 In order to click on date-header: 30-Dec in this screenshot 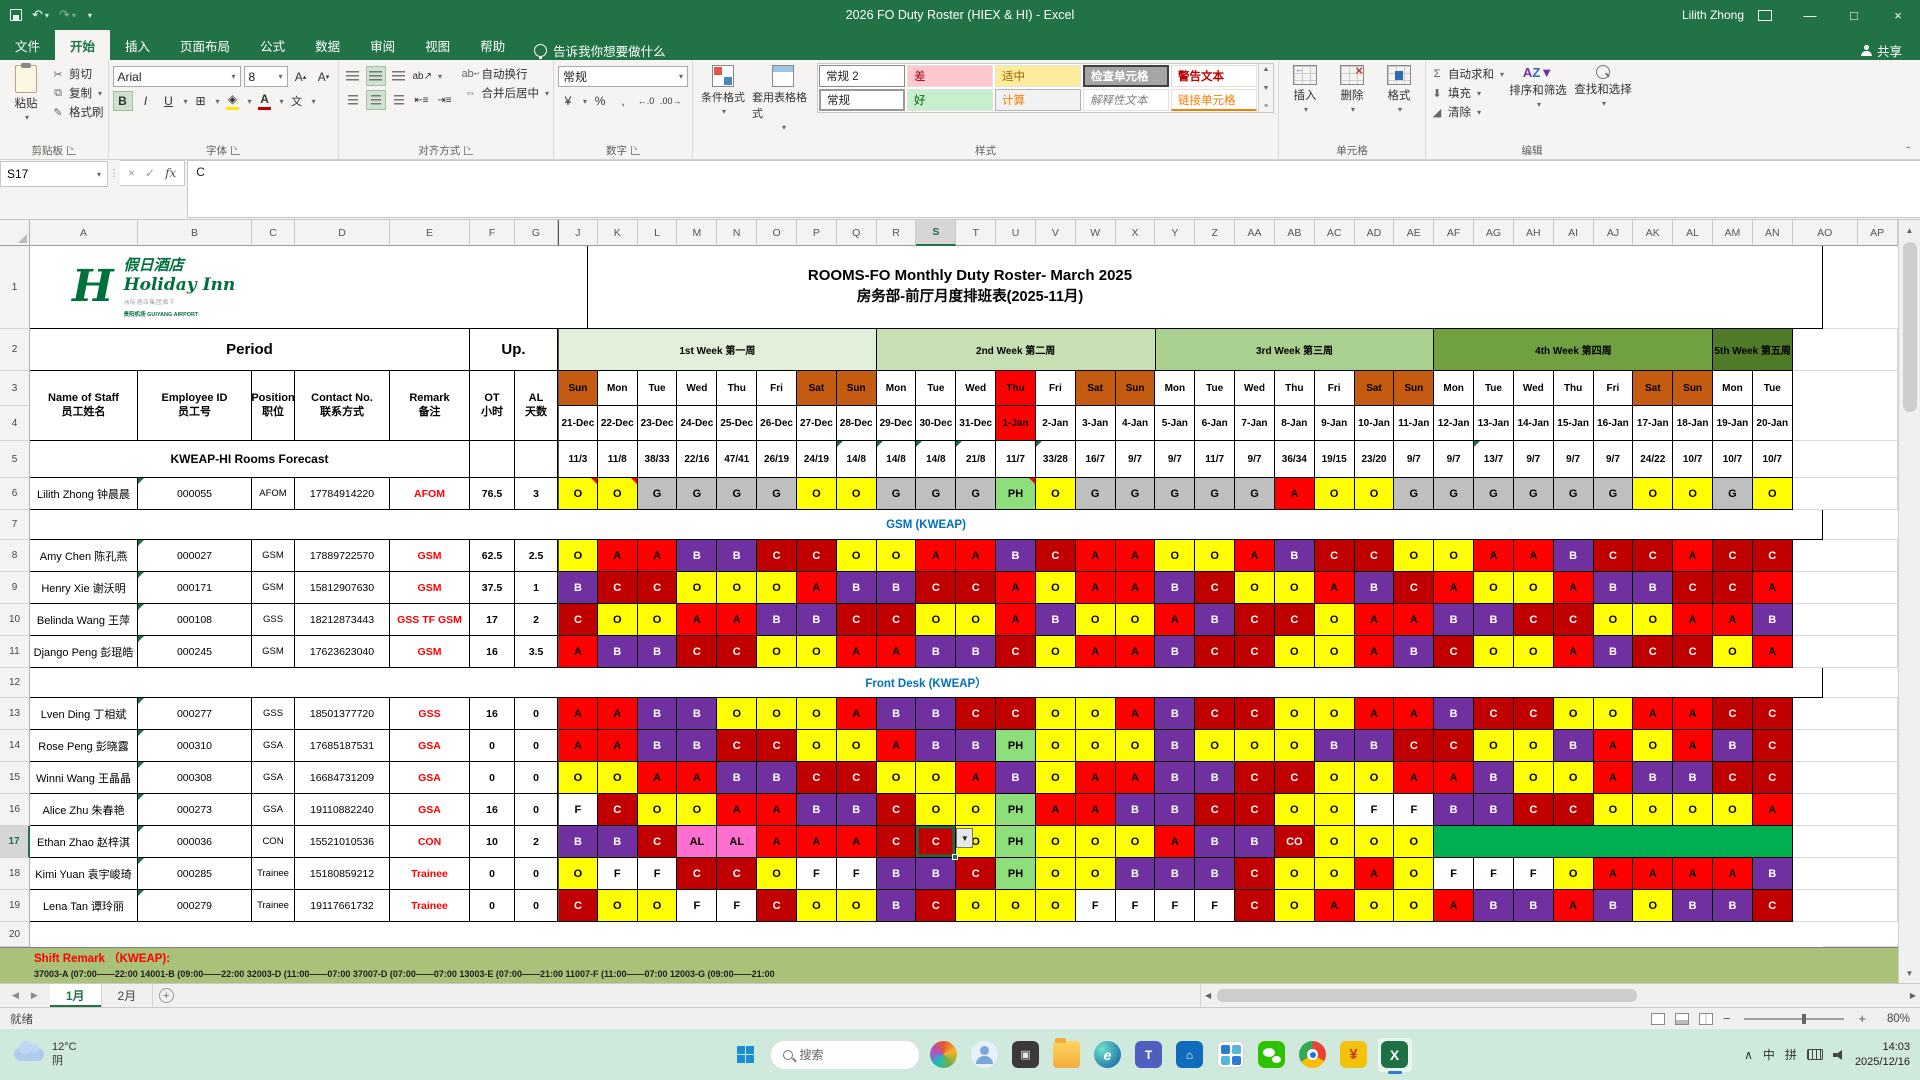, I will do `click(936, 423)`.